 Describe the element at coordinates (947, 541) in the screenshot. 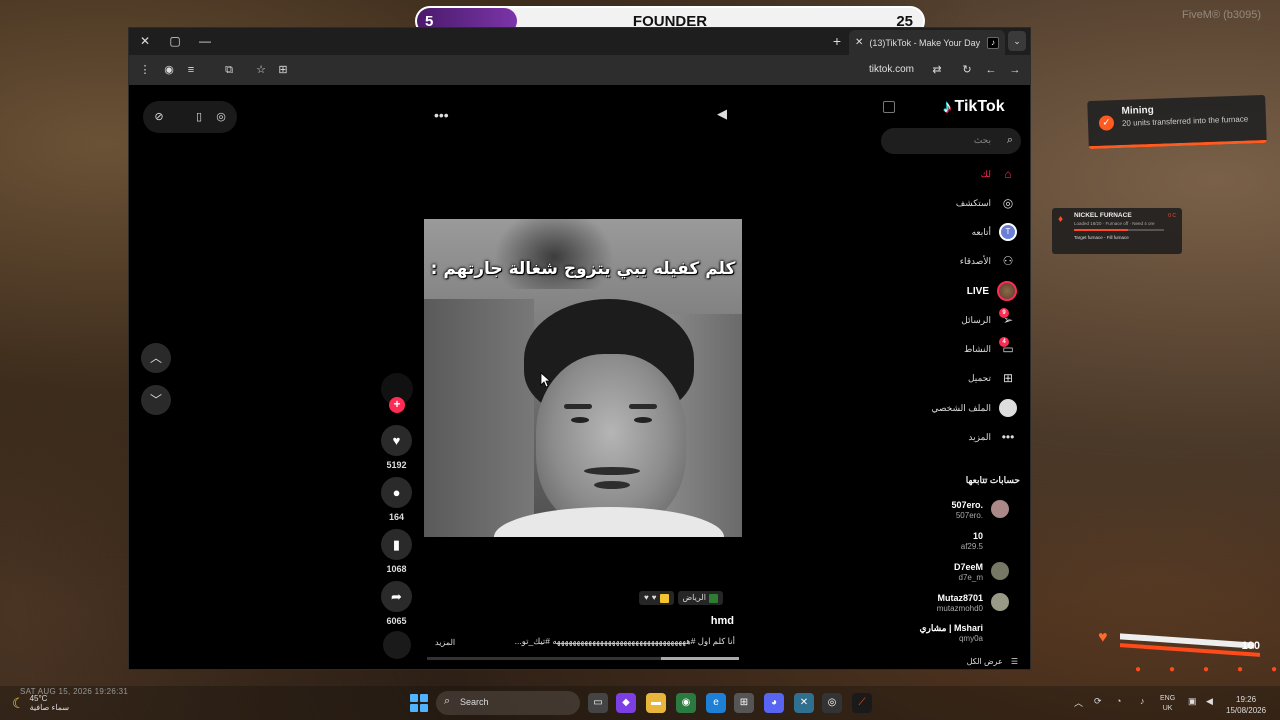

I see `followed-account: 10 af29.5` at that location.